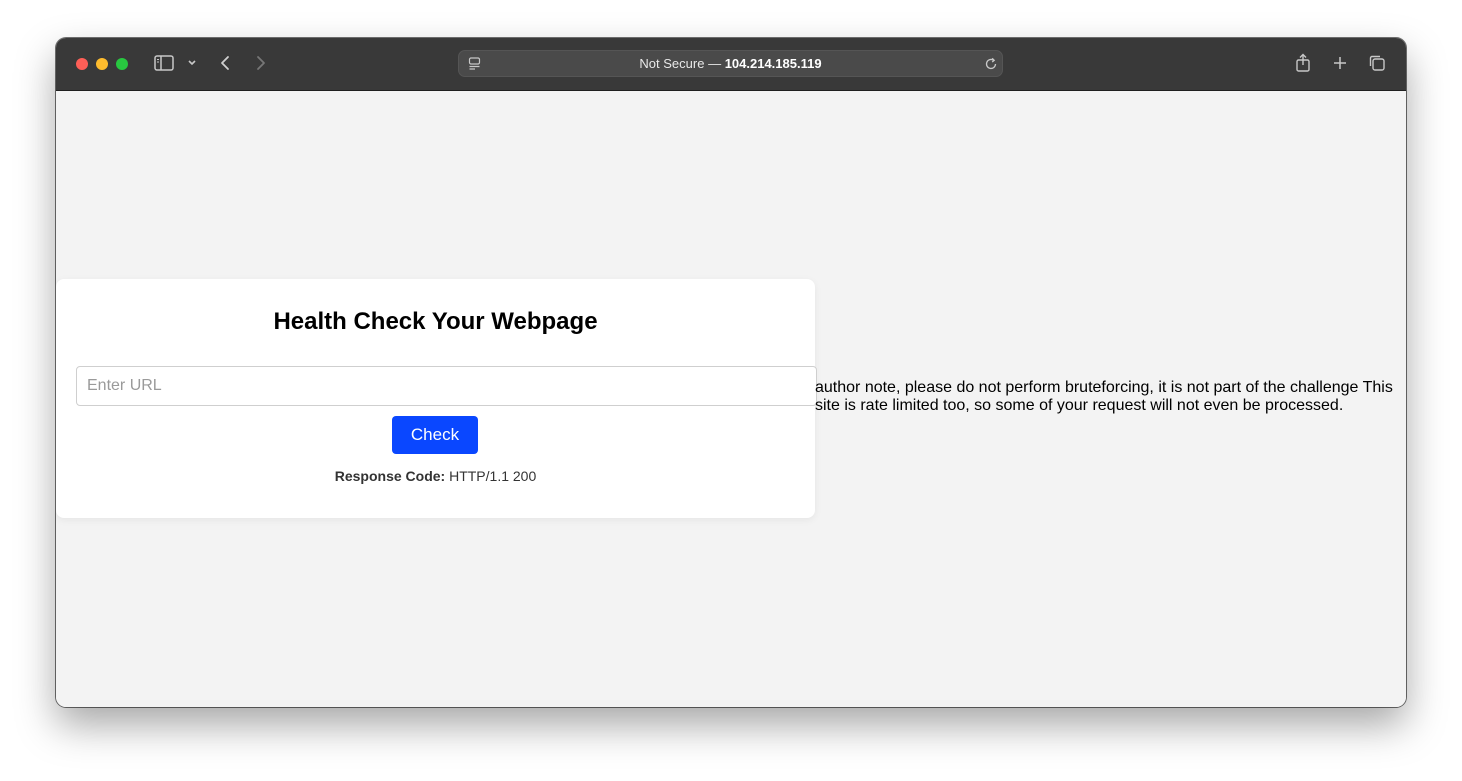  What do you see at coordinates (682, 63) in the screenshot?
I see `address-security-label: Not Secure —` at bounding box center [682, 63].